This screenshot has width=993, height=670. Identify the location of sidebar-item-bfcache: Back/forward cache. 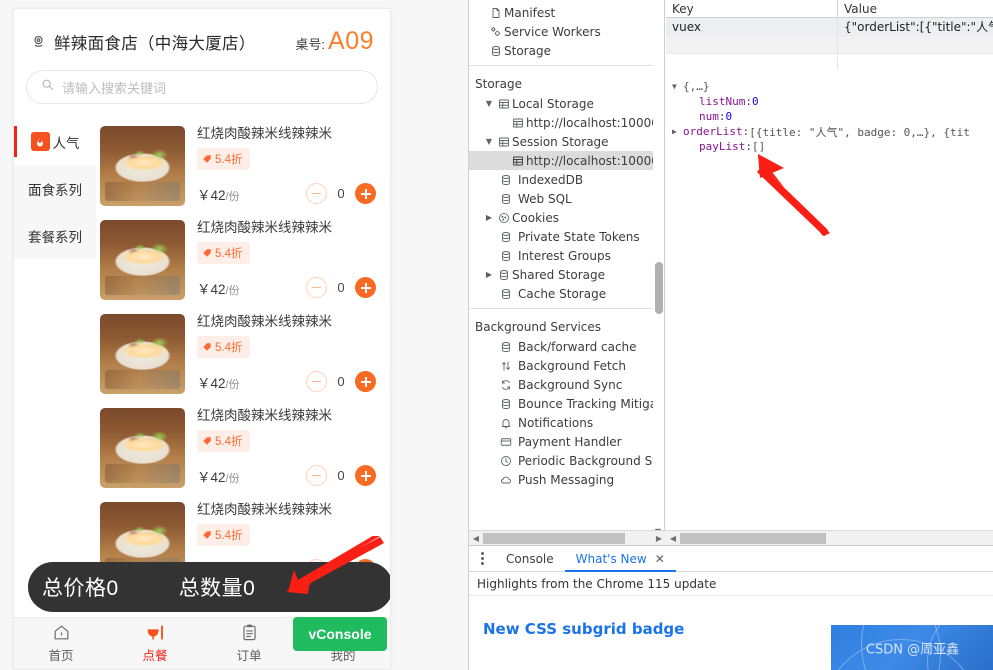
(566, 346).